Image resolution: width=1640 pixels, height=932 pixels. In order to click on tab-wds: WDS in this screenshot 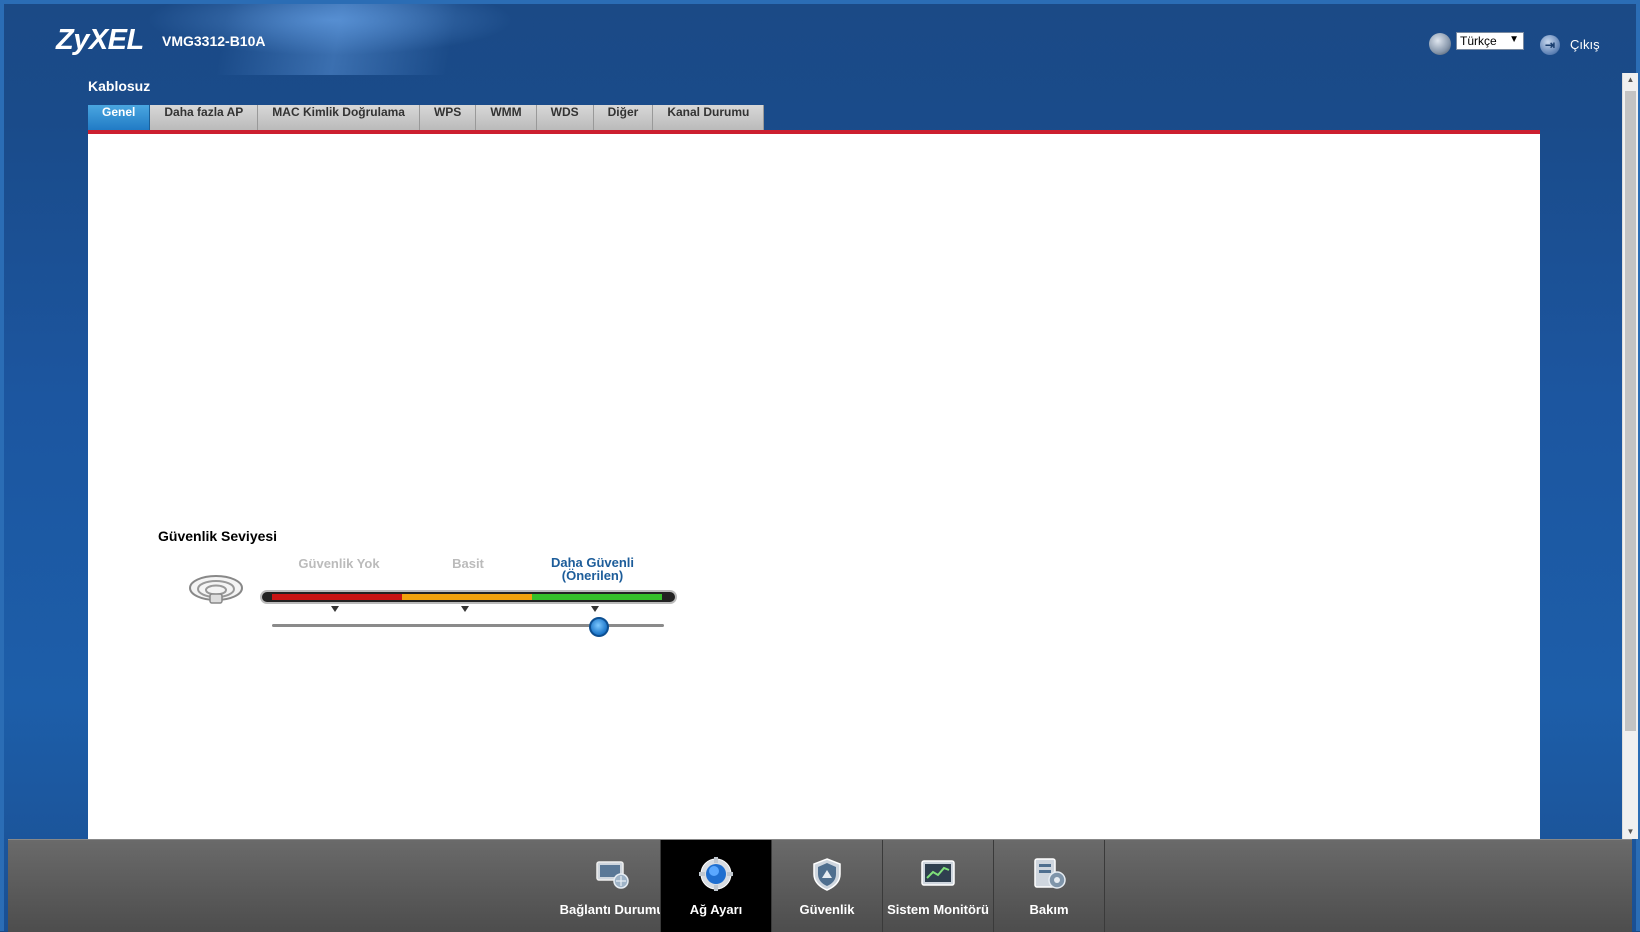, I will do `click(565, 118)`.